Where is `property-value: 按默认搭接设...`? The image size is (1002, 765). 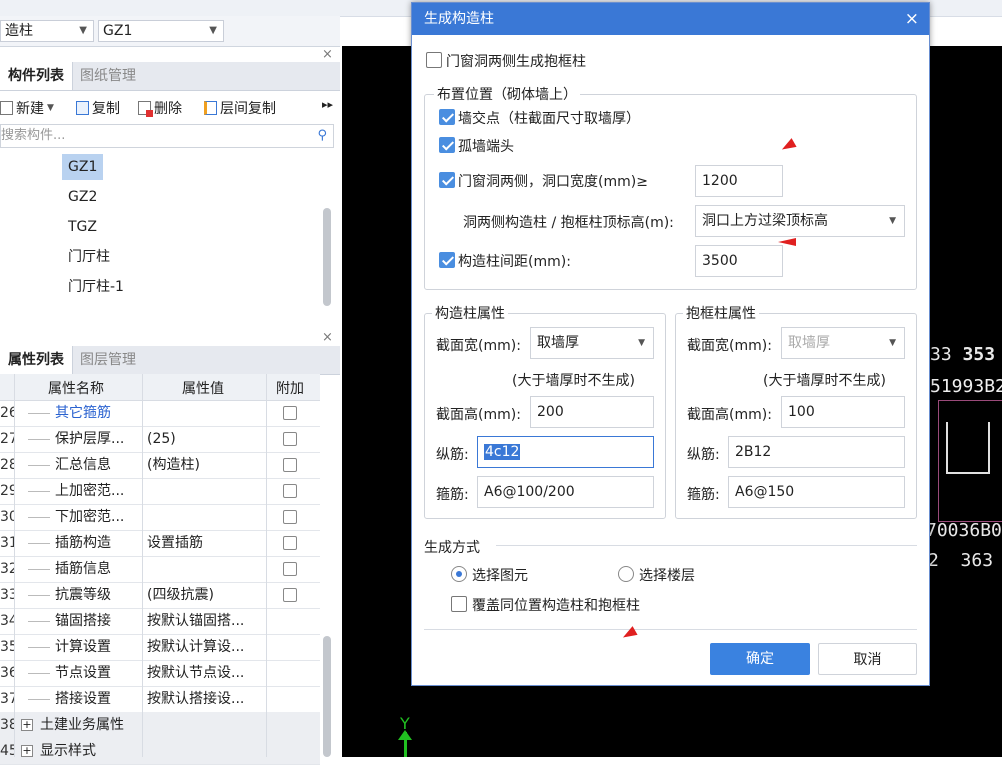 property-value: 按默认搭接设... is located at coordinates (206, 699).